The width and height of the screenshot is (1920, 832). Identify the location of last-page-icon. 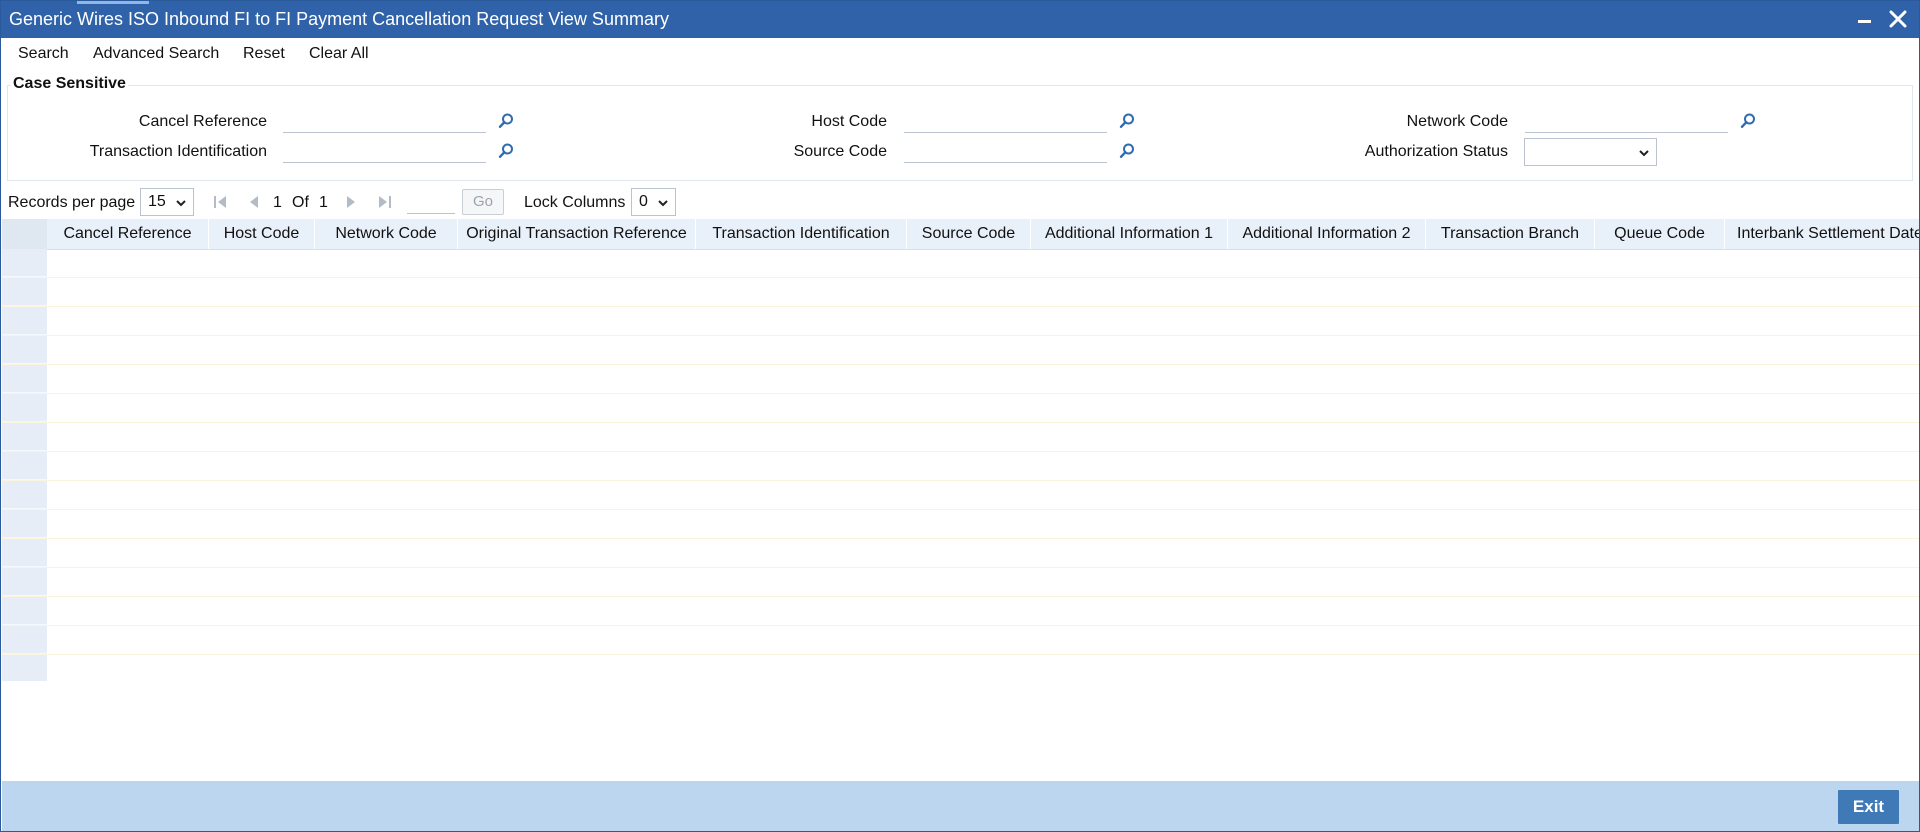
(385, 202).